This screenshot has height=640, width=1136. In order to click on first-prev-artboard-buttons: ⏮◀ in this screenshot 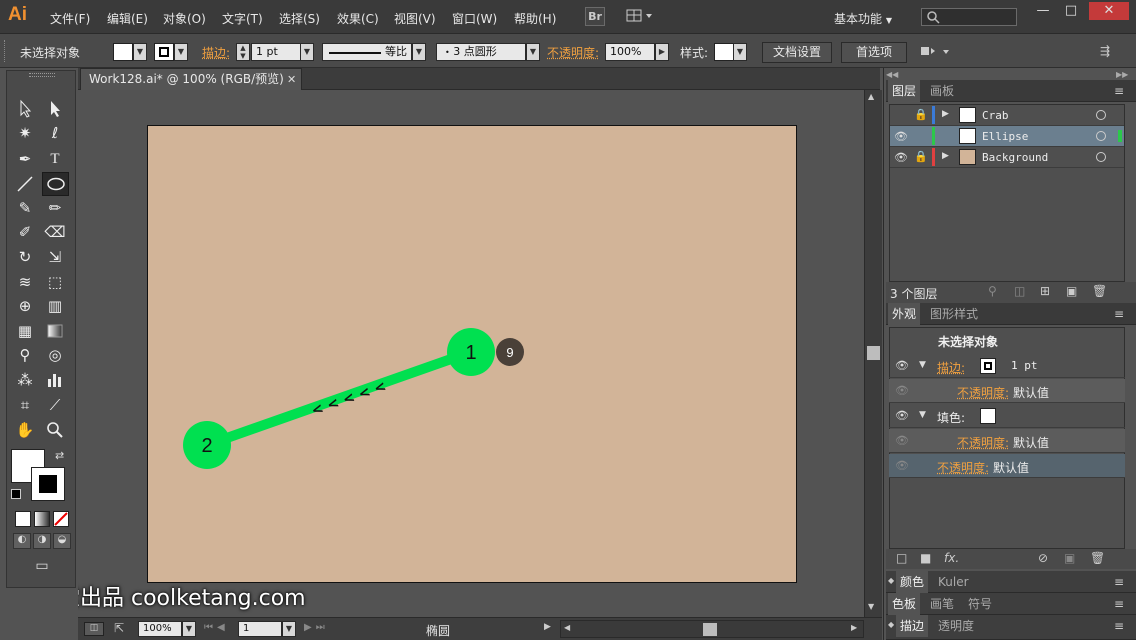, I will do `click(216, 627)`.